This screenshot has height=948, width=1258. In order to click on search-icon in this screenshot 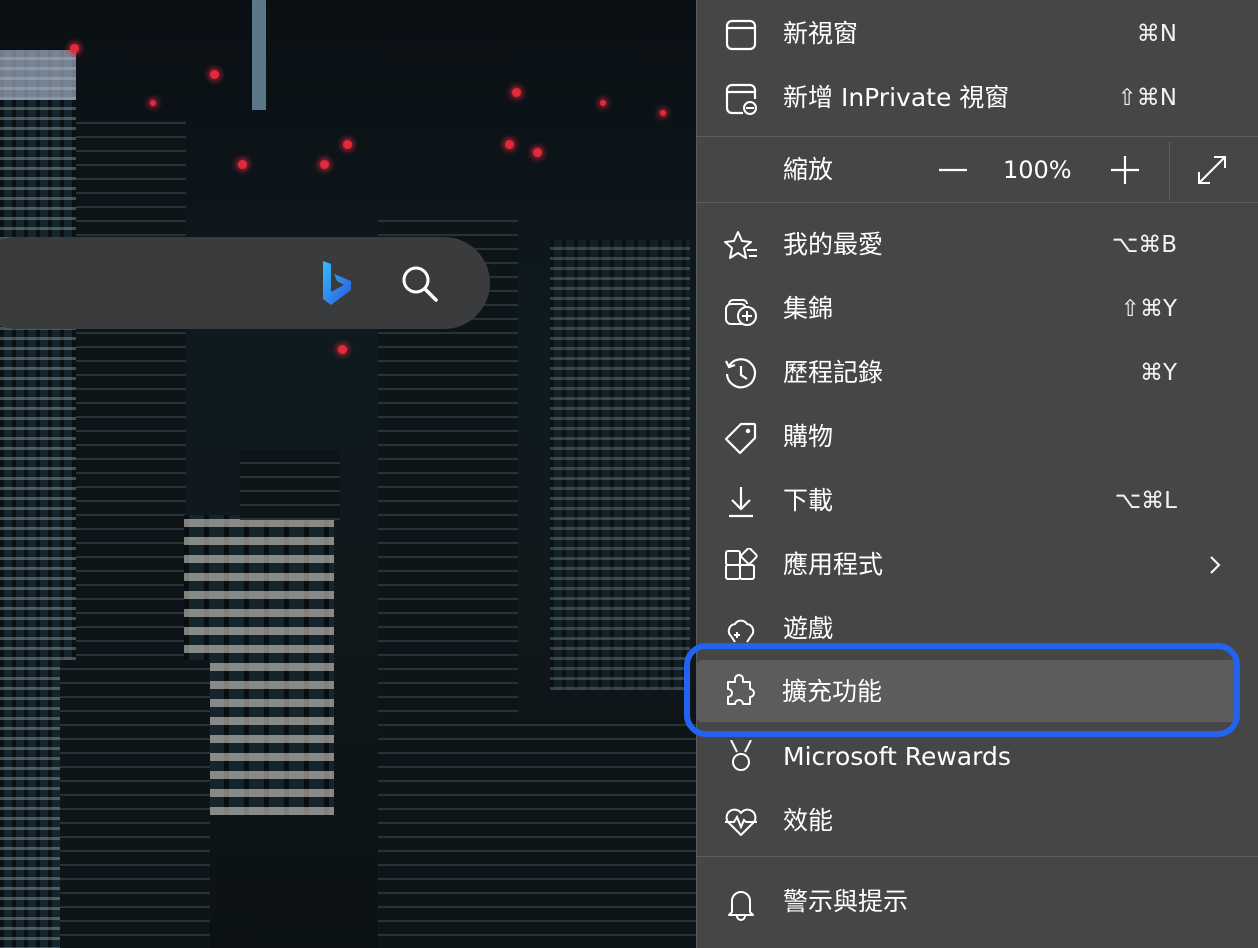, I will do `click(420, 284)`.